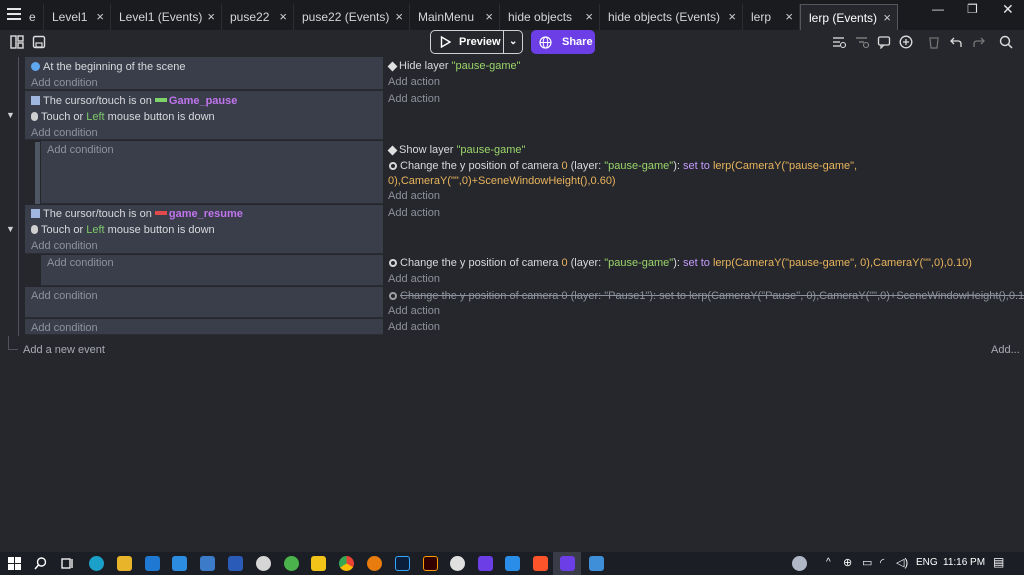  I want to click on volume-icon: ◁), so click(902, 562).